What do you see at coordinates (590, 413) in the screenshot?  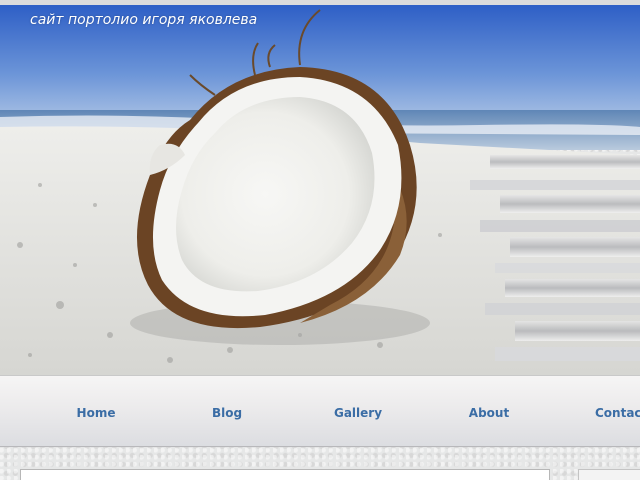 I see `nav-contact: Contact` at bounding box center [590, 413].